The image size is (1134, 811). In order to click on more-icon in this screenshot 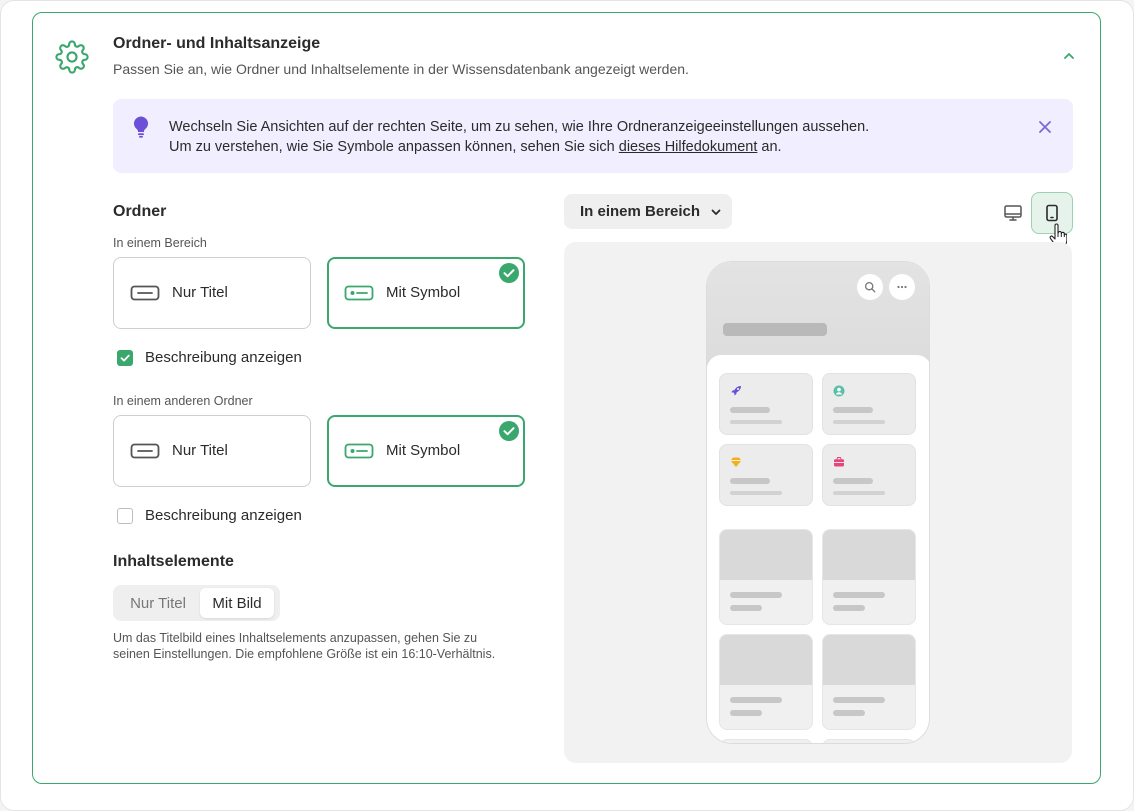, I will do `click(902, 287)`.